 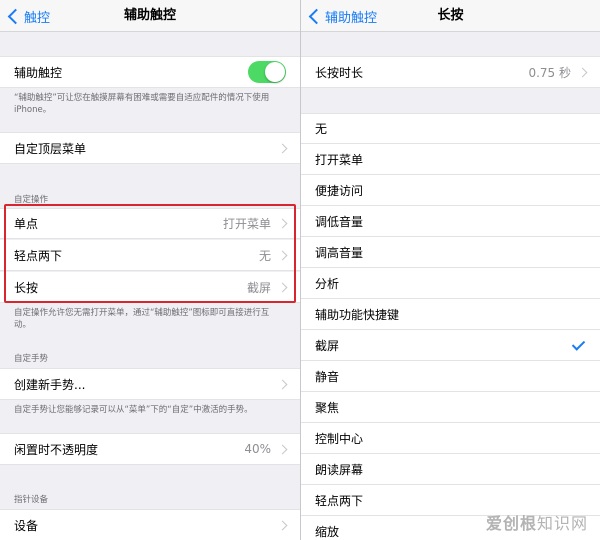 What do you see at coordinates (150, 223) in the screenshot?
I see `single-tap-row: 单点 打开菜单` at bounding box center [150, 223].